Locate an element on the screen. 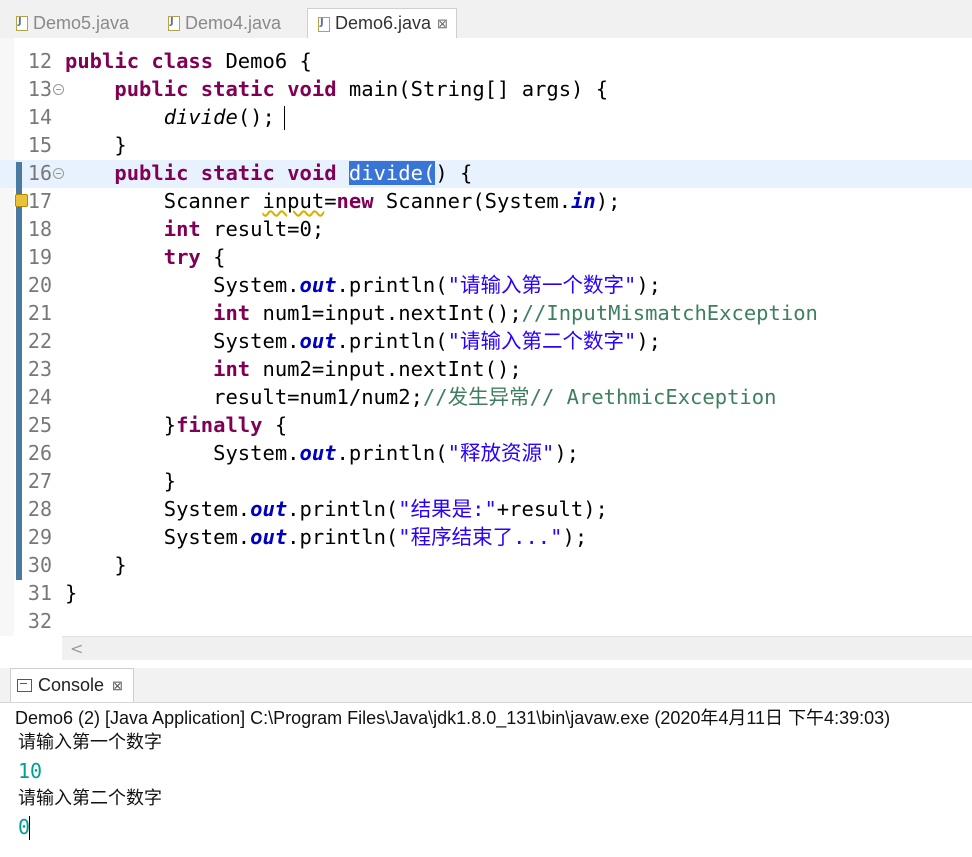 The height and width of the screenshot is (857, 972). tab-demo4-java: Demo4.java is located at coordinates (223, 23).